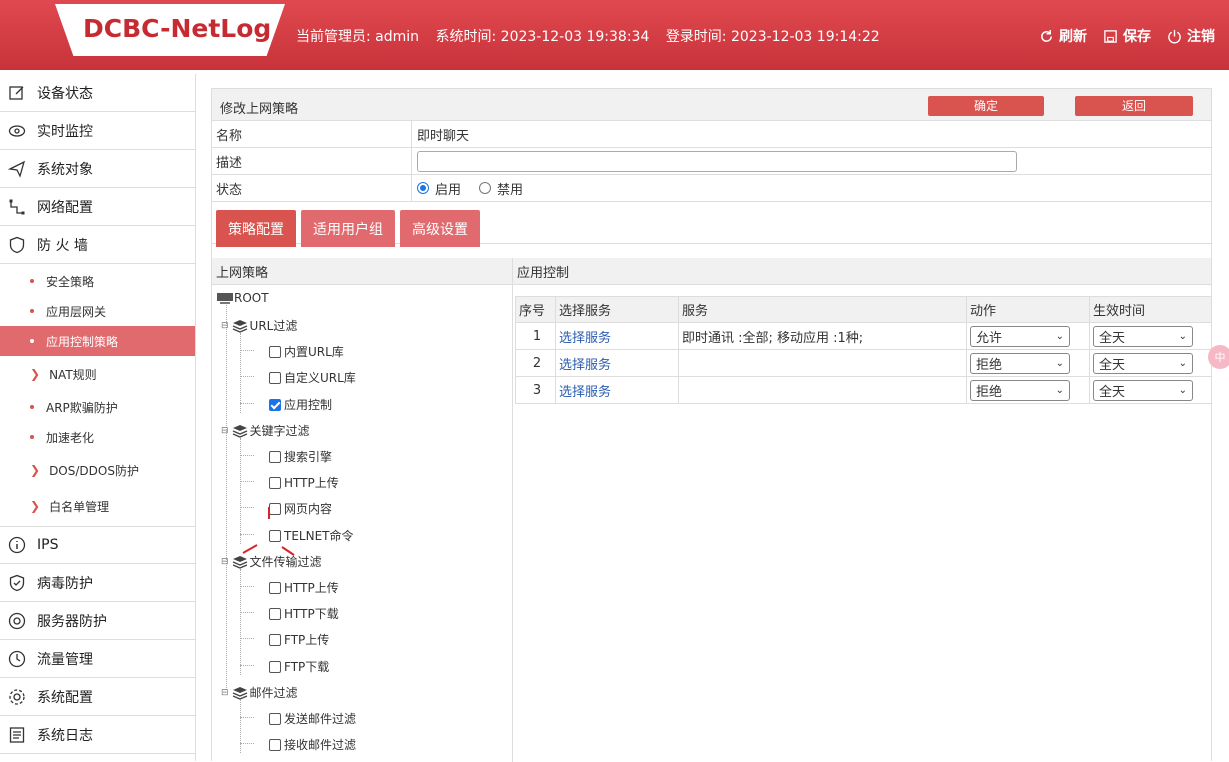 Image resolution: width=1229 pixels, height=762 pixels. Describe the element at coordinates (1020, 336) in the screenshot. I see `action-select: 允许 ⌄` at that location.